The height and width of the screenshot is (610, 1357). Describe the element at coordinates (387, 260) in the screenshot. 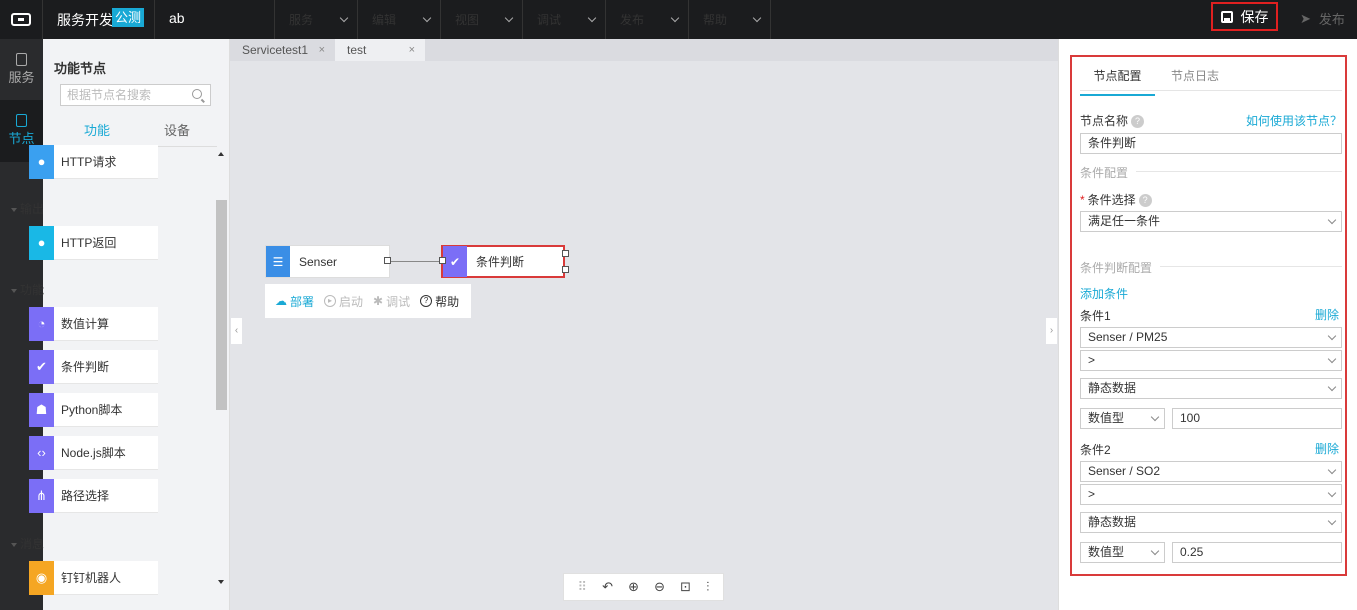

I see `output-port` at that location.